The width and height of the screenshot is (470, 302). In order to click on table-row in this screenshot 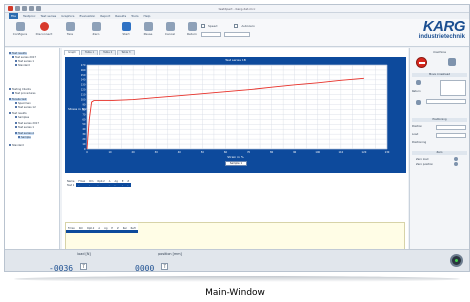, I will do `click(102, 231)`.